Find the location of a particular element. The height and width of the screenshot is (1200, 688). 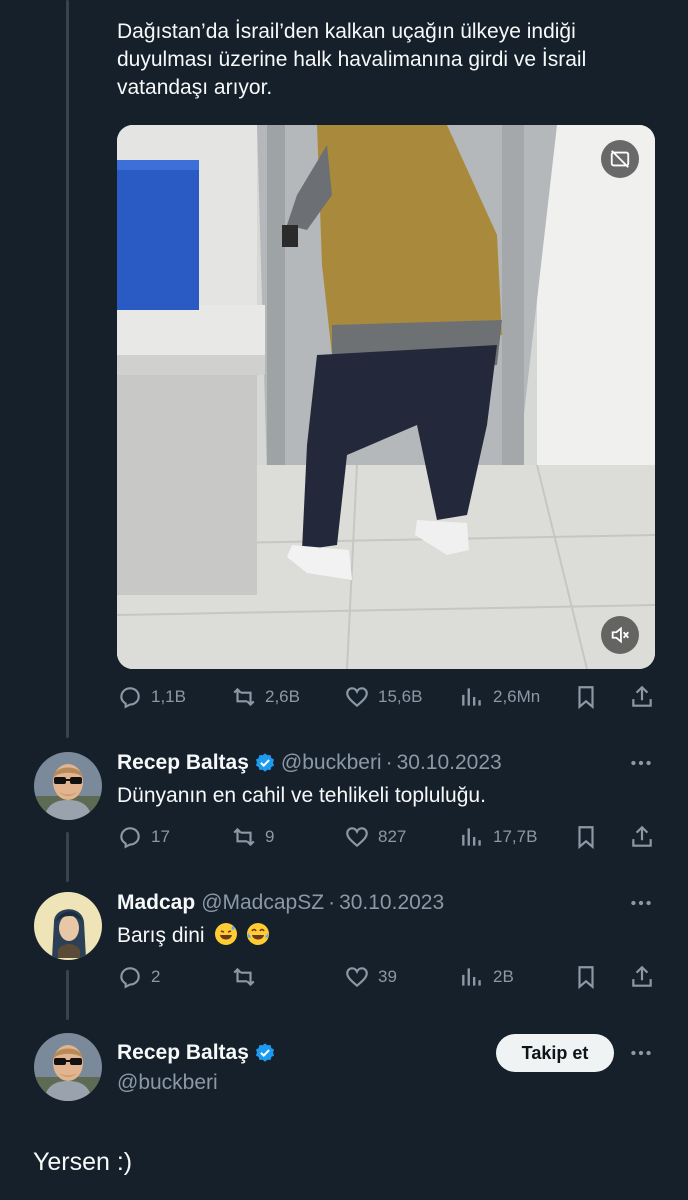

tweet-text-line: vatandaşı arıyor. is located at coordinates (195, 87).